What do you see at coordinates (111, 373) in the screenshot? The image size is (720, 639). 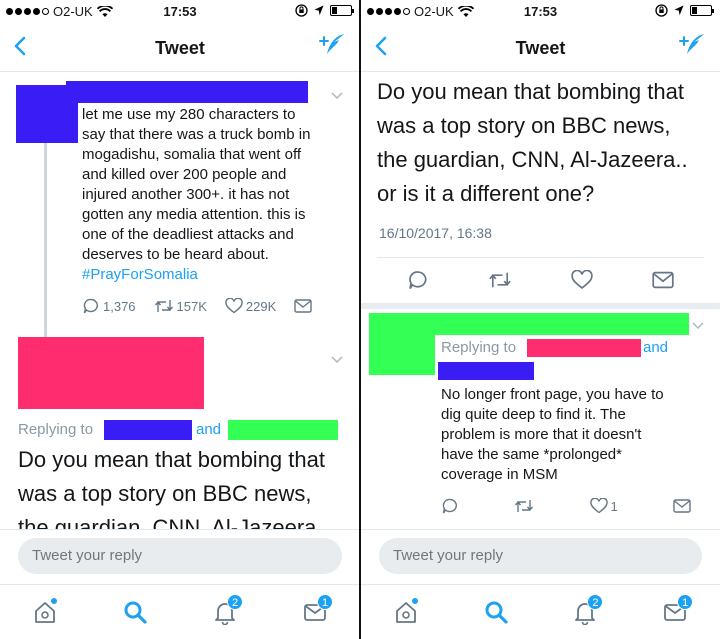 I see `reply-author-avatar-name` at bounding box center [111, 373].